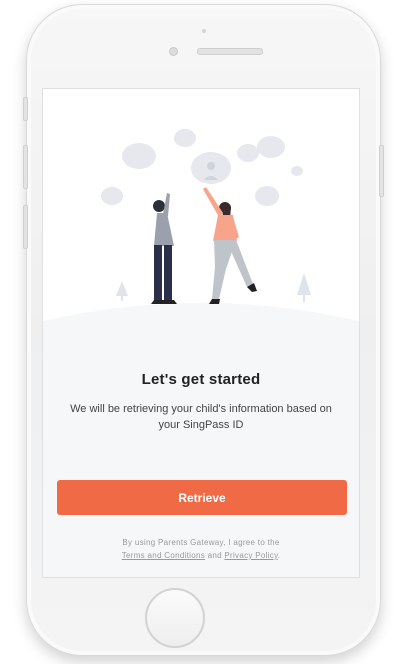  Describe the element at coordinates (204, 31) in the screenshot. I see `proximity-sensor` at that location.